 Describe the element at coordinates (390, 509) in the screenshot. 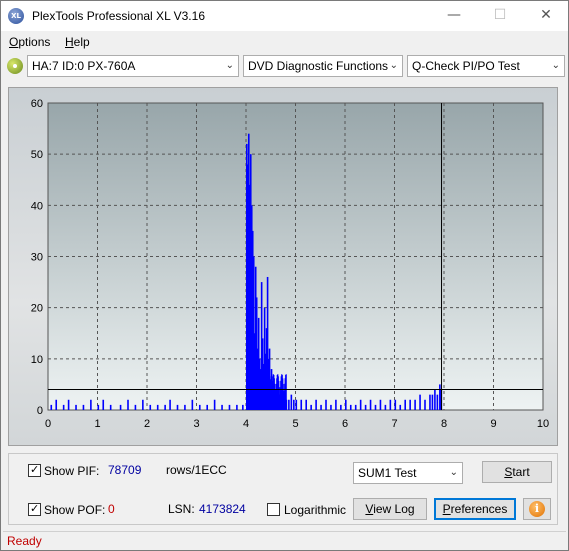

I see `view-log-button: View Log` at that location.